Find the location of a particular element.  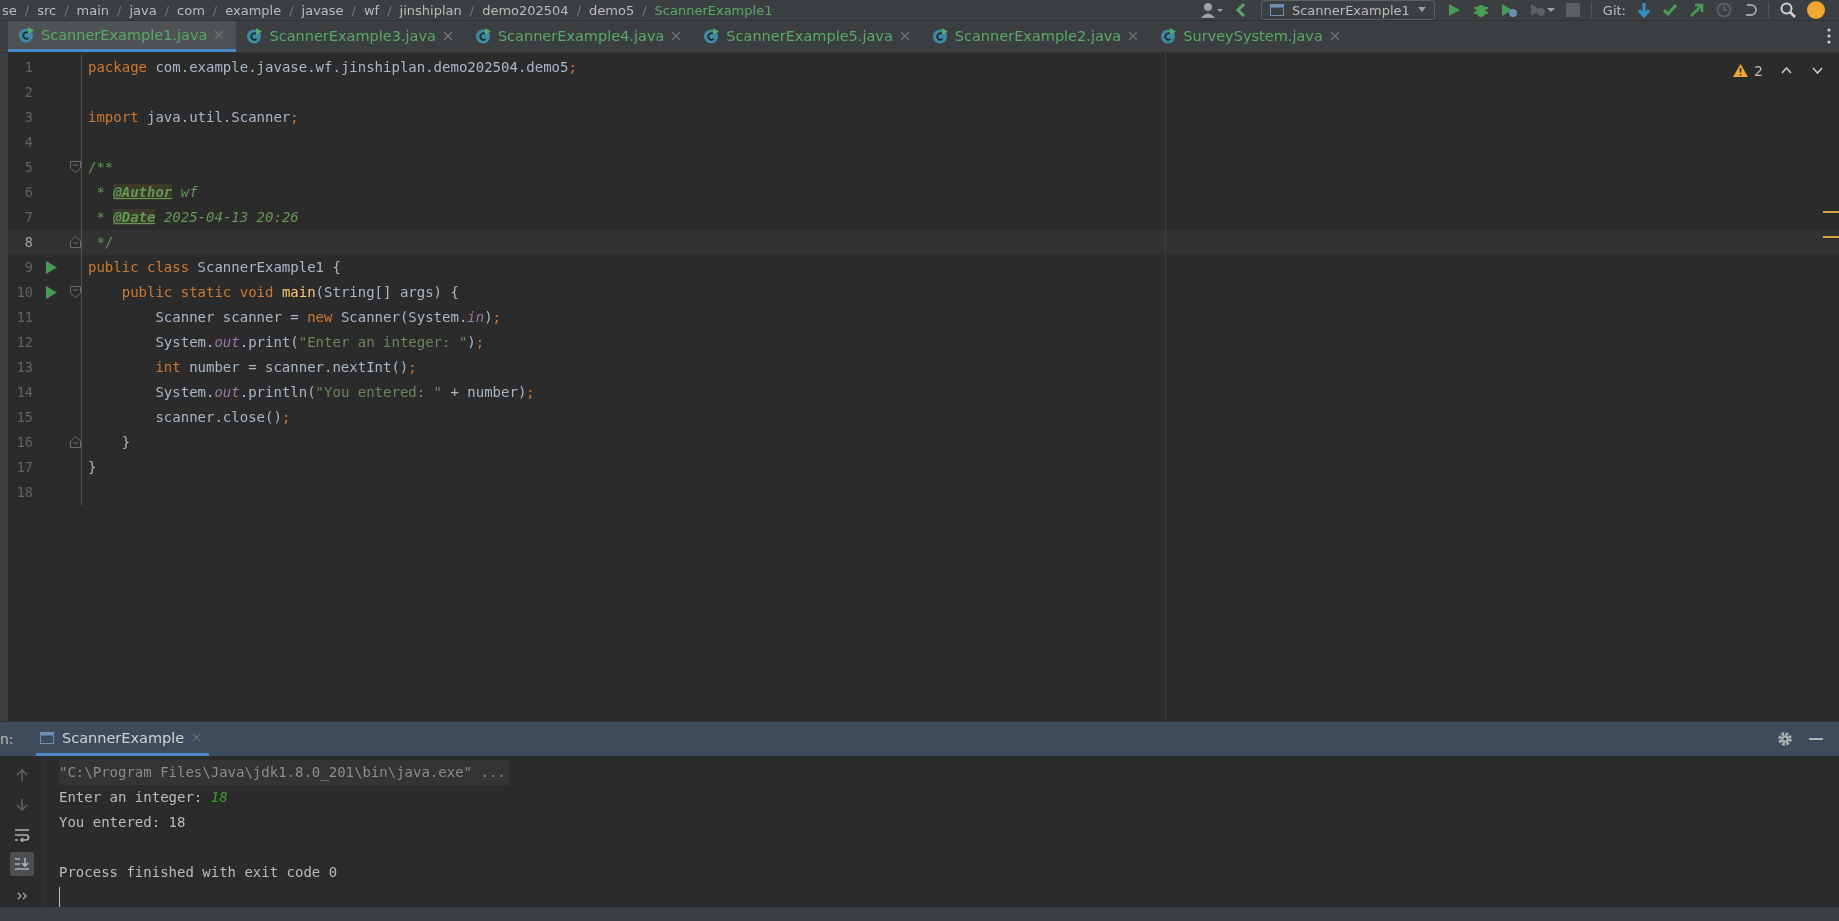

settings-icon is located at coordinates (1785, 739).